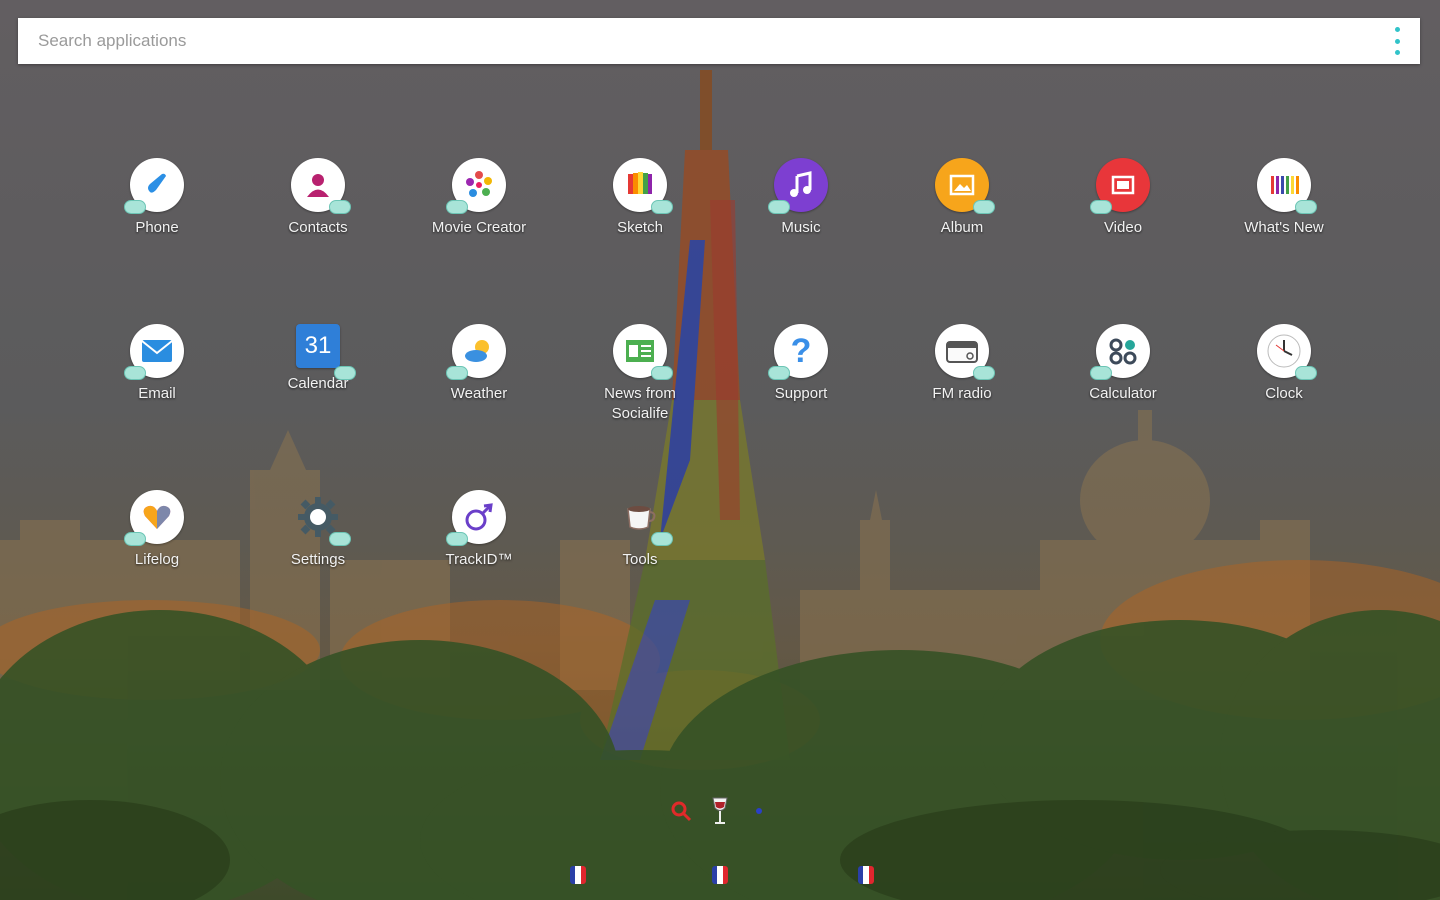  What do you see at coordinates (157, 227) in the screenshot?
I see `app-label: Phone` at bounding box center [157, 227].